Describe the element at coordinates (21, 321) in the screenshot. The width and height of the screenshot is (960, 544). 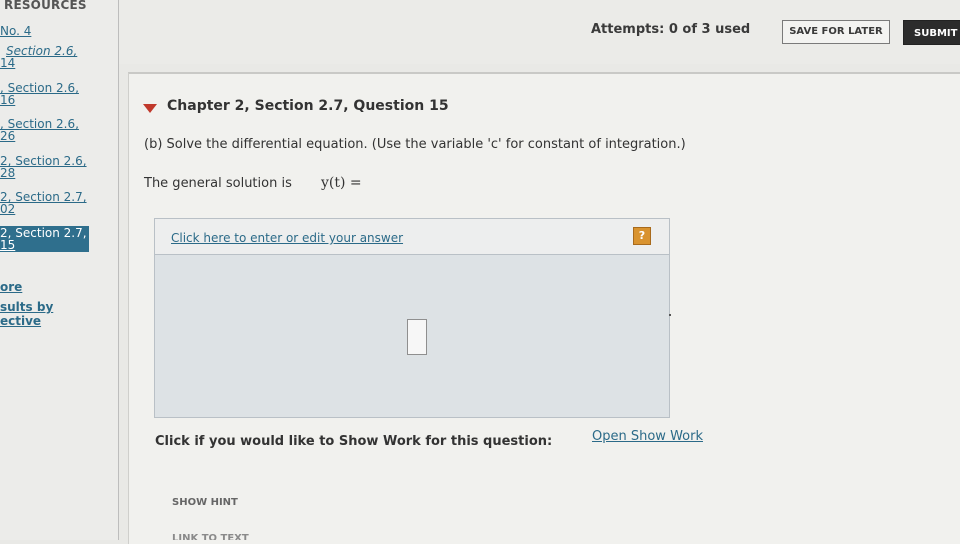
I see `sidebar-results-line2: ective` at that location.